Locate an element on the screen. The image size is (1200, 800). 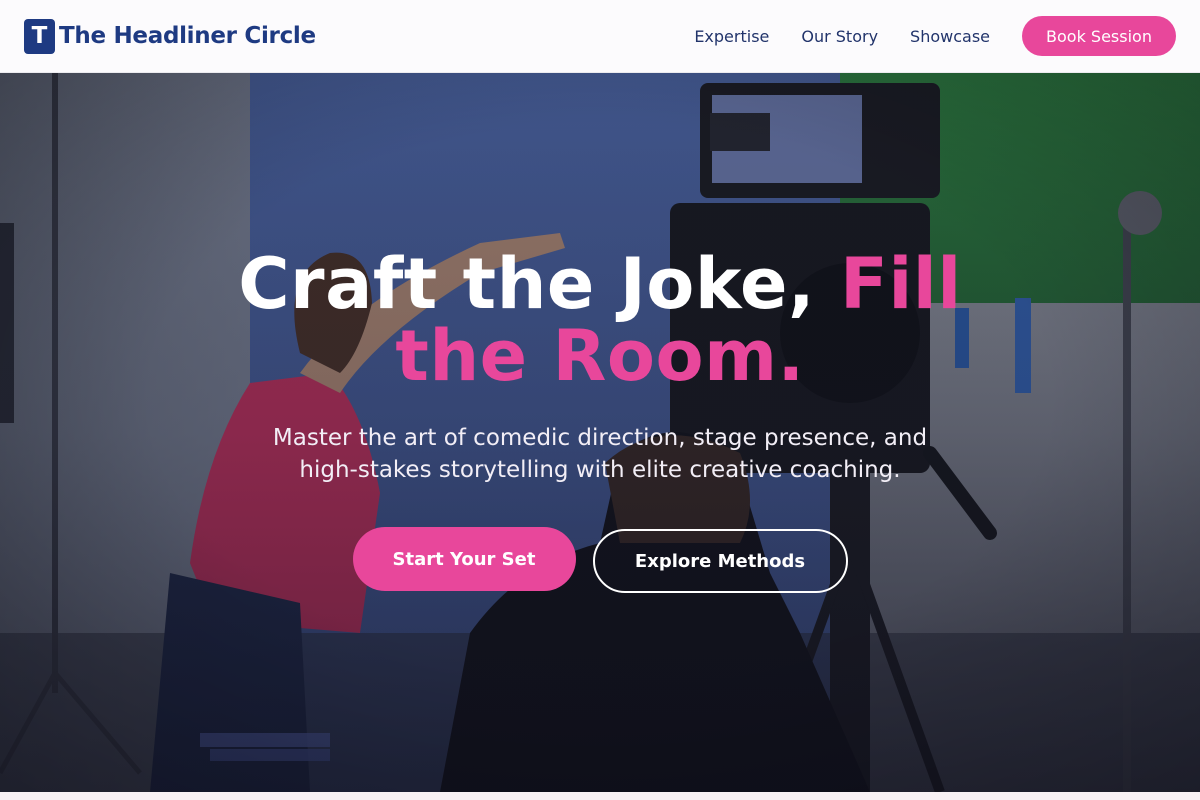
hero-headline: Craft the Joke, Fill the Room. is located at coordinates (600, 320).